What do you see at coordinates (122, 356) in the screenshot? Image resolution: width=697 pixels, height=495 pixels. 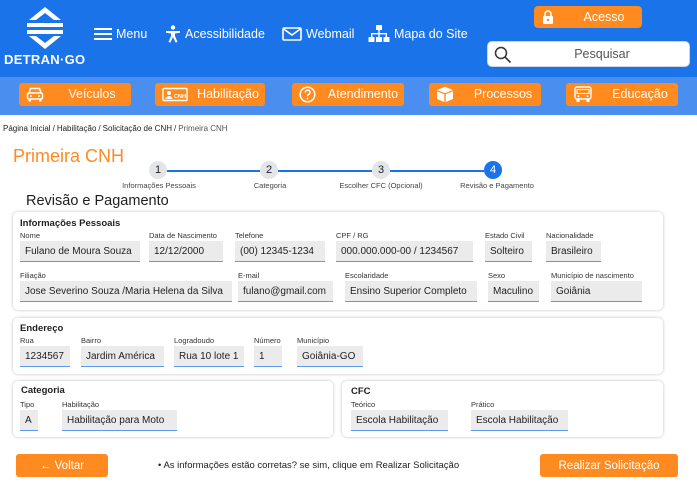 I see `bairro-field: Jardim América` at bounding box center [122, 356].